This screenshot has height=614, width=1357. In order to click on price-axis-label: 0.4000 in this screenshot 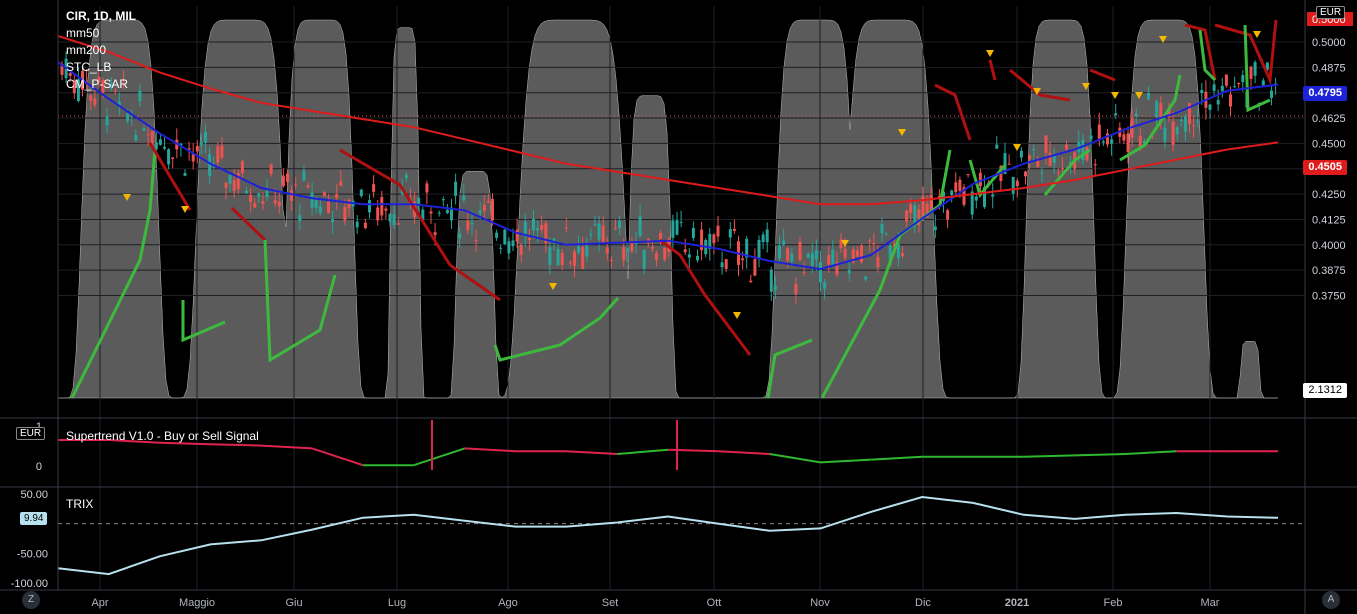, I will do `click(1329, 246)`.